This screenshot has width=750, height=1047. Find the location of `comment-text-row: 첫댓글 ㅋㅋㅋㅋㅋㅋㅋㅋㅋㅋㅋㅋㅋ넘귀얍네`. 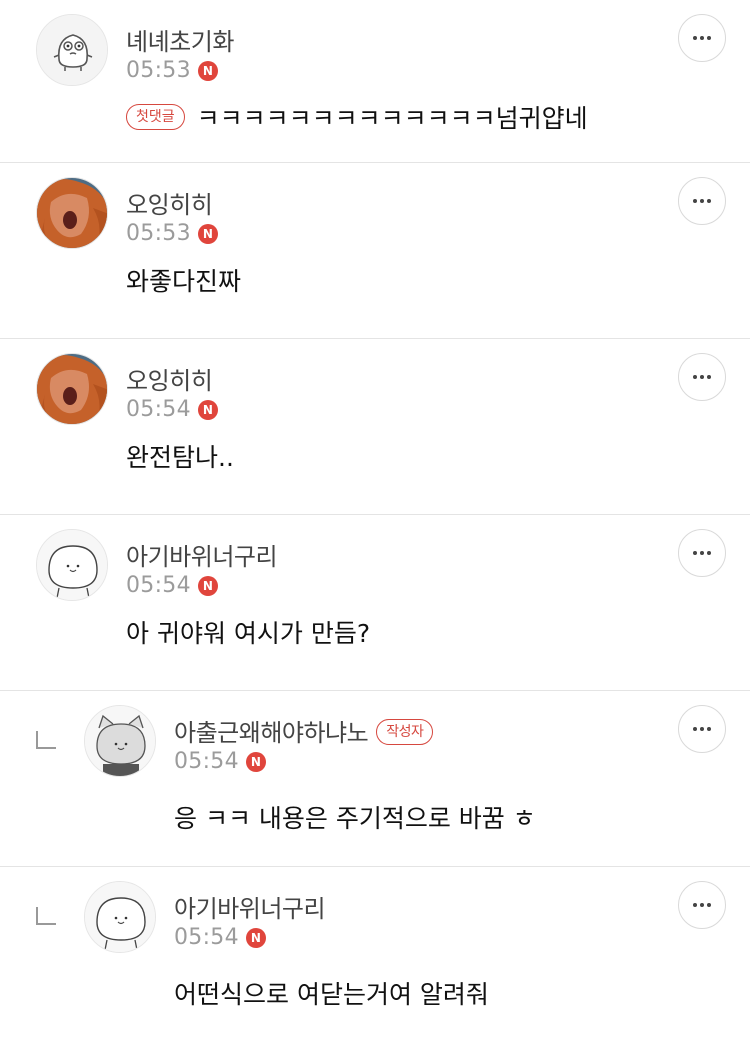

comment-text-row: 첫댓글 ㅋㅋㅋㅋㅋㅋㅋㅋㅋㅋㅋㅋㅋ넘귀얍네 is located at coordinates (357, 117).